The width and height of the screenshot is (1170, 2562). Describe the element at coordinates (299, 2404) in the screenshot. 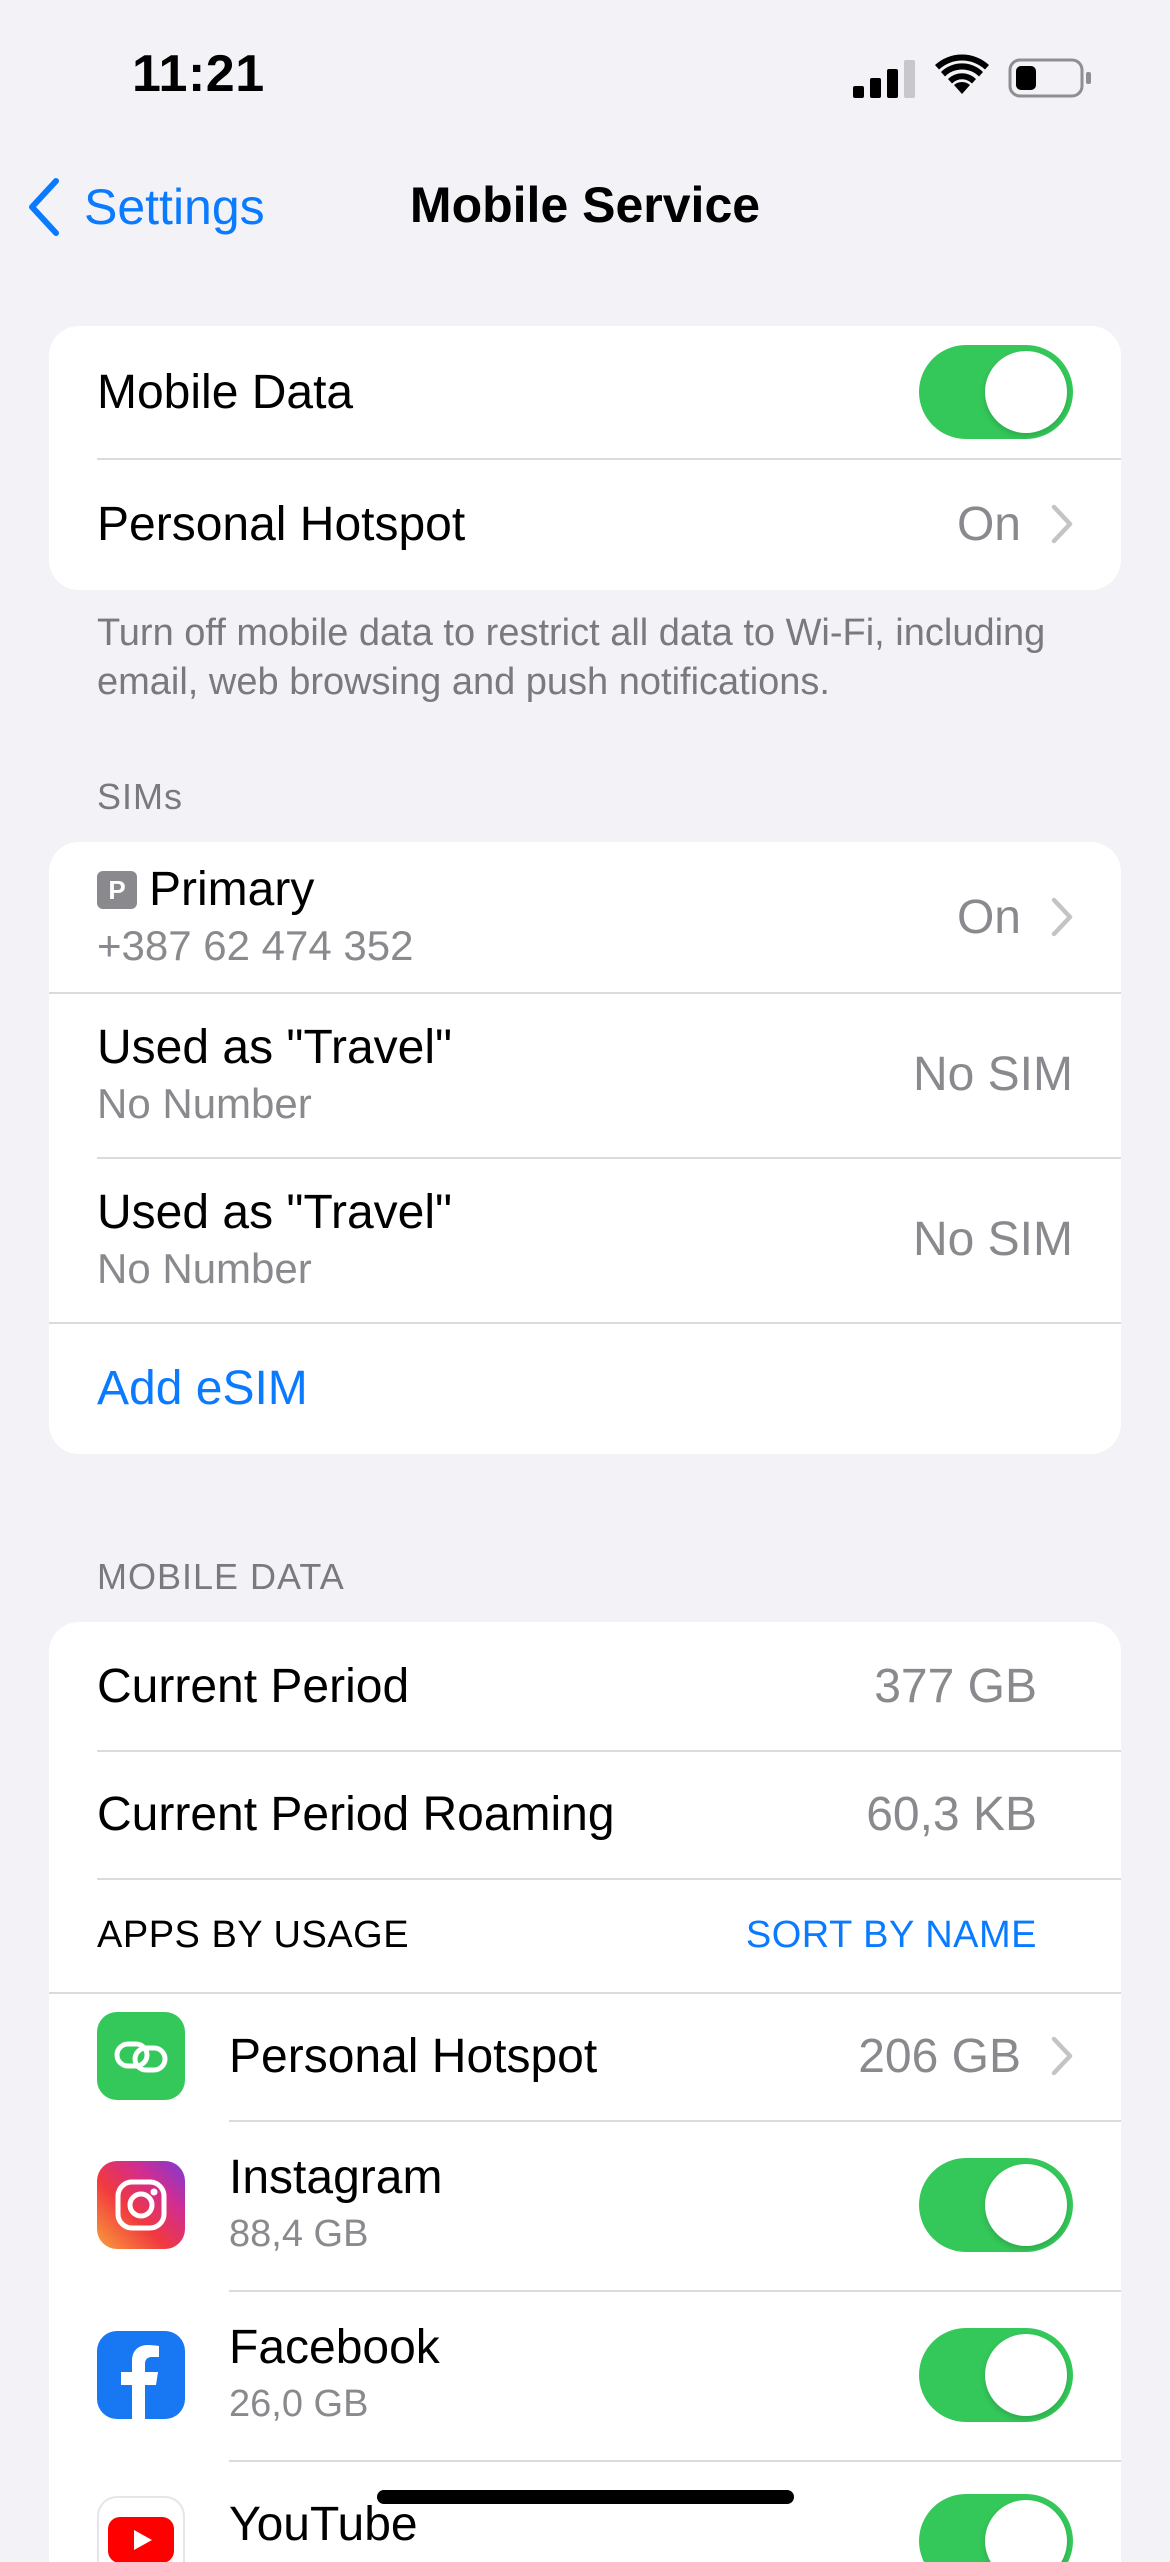

I see `app-usage: 26,0 GB` at that location.